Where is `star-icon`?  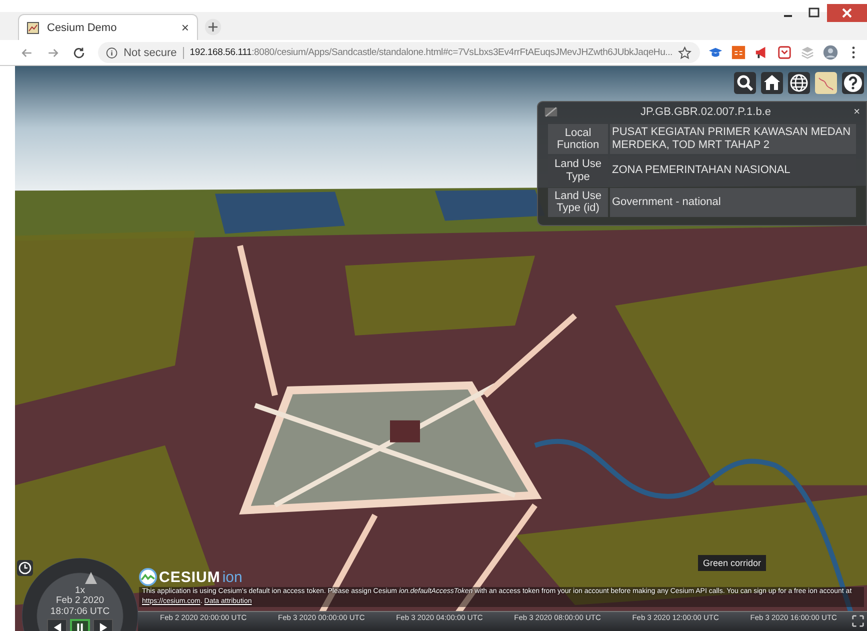
star-icon is located at coordinates (685, 53).